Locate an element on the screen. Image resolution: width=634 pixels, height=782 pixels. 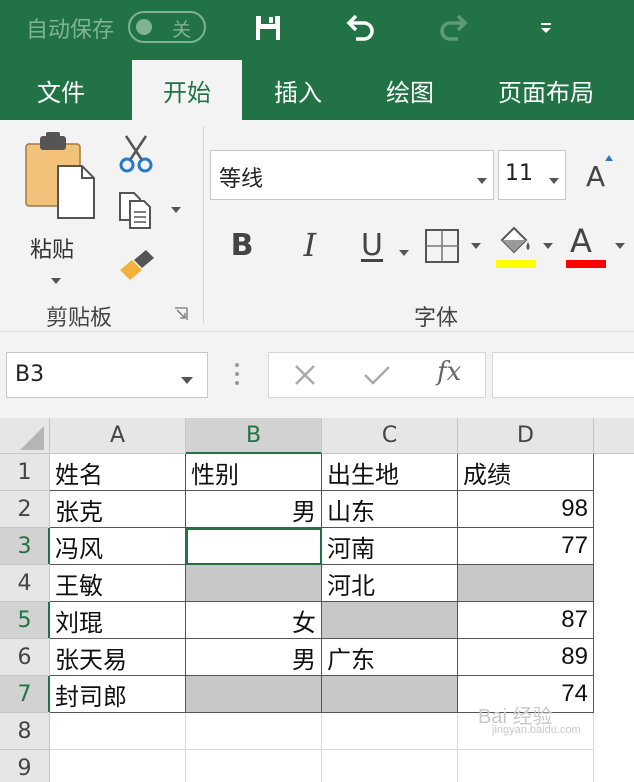
cell-b6: 男 is located at coordinates (254, 657).